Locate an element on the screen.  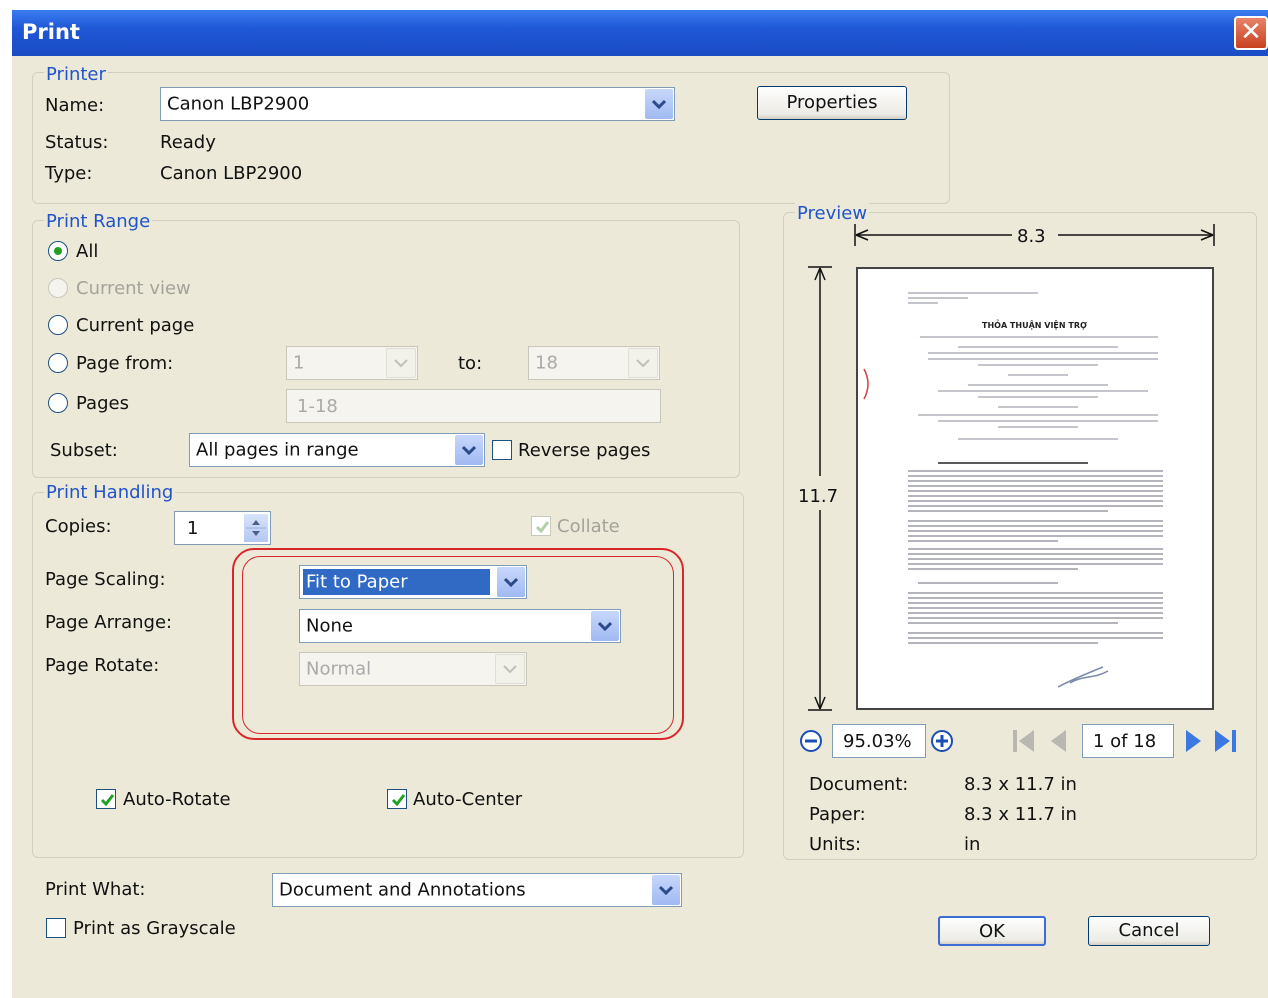
paper-size-value: 8.3 x 11.7 in is located at coordinates (1020, 814).